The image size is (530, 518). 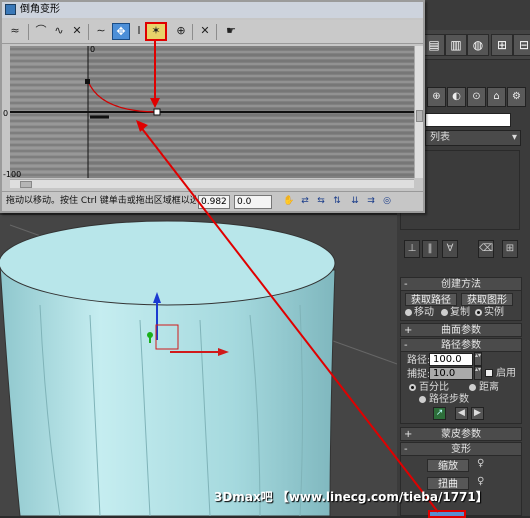 I want to click on modifier-list-dropdown: 列表 ▾, so click(x=473, y=138).